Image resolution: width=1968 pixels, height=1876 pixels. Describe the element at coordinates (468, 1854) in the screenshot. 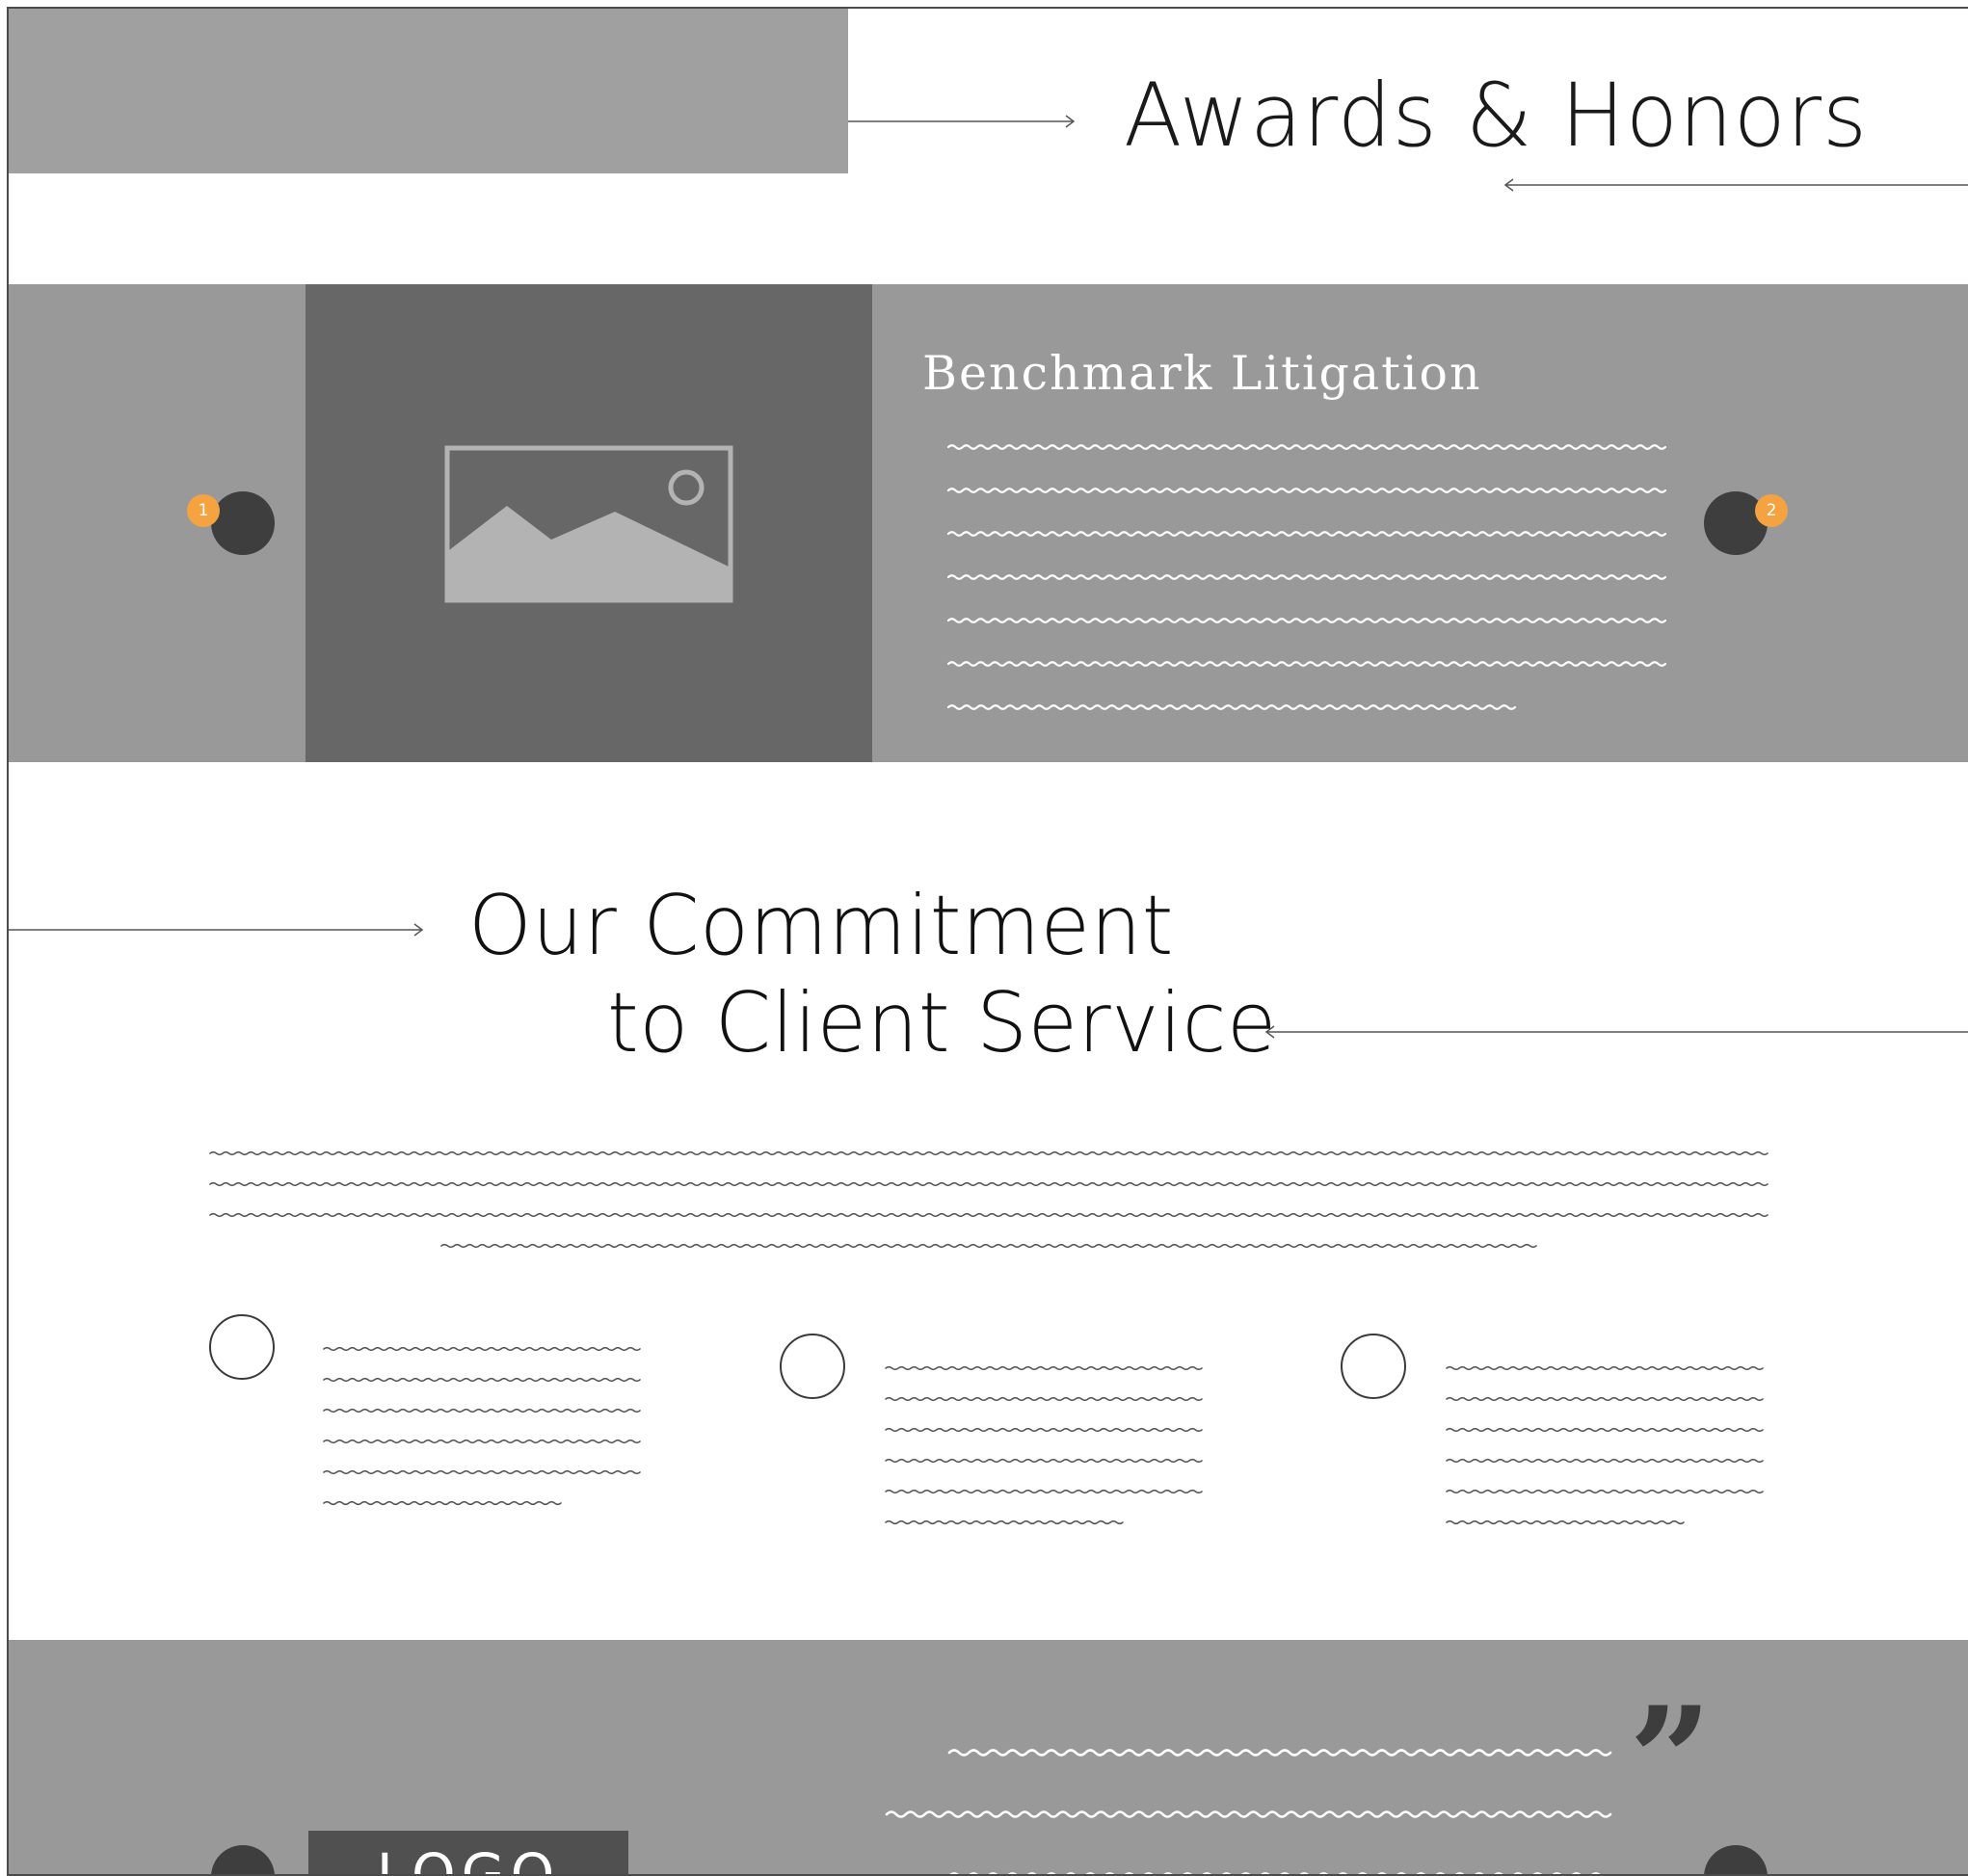

I see `client-logo: LOGO` at that location.